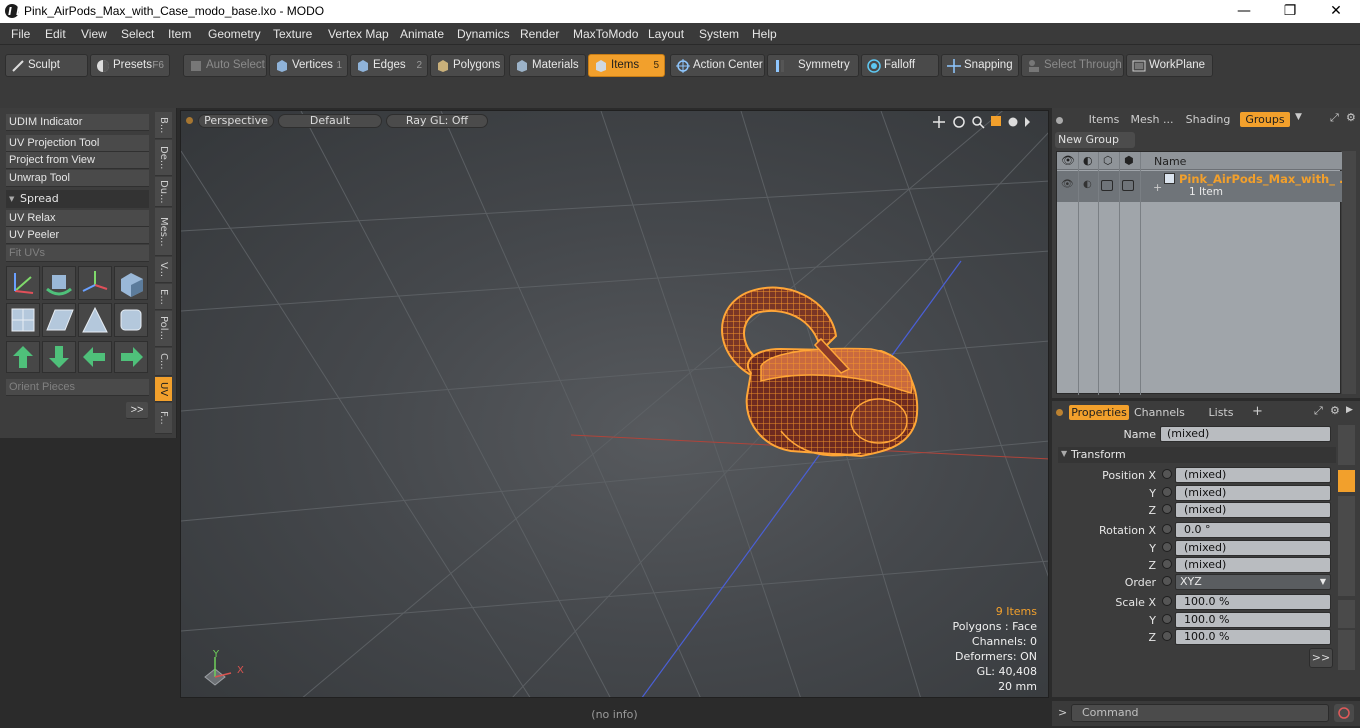 The image size is (1360, 728). I want to click on tab-shading: Shading, so click(1208, 119).